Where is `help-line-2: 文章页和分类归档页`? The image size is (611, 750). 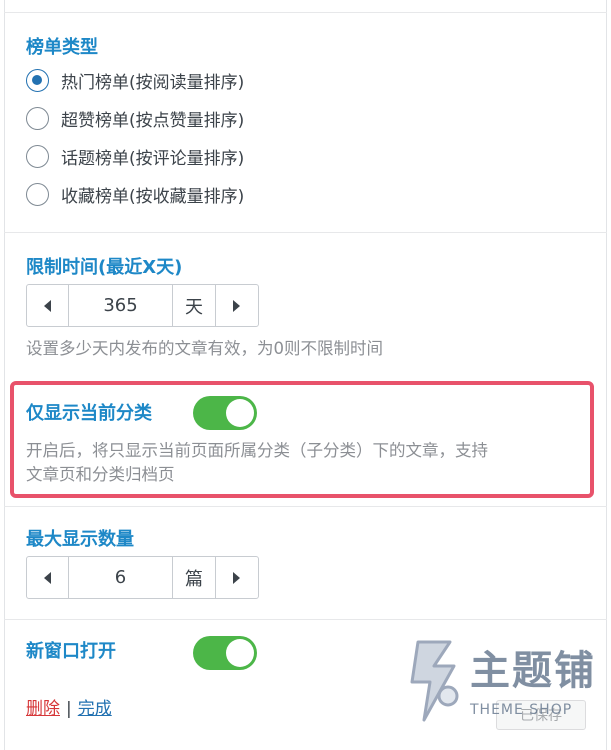 help-line-2: 文章页和分类归档页 is located at coordinates (100, 474).